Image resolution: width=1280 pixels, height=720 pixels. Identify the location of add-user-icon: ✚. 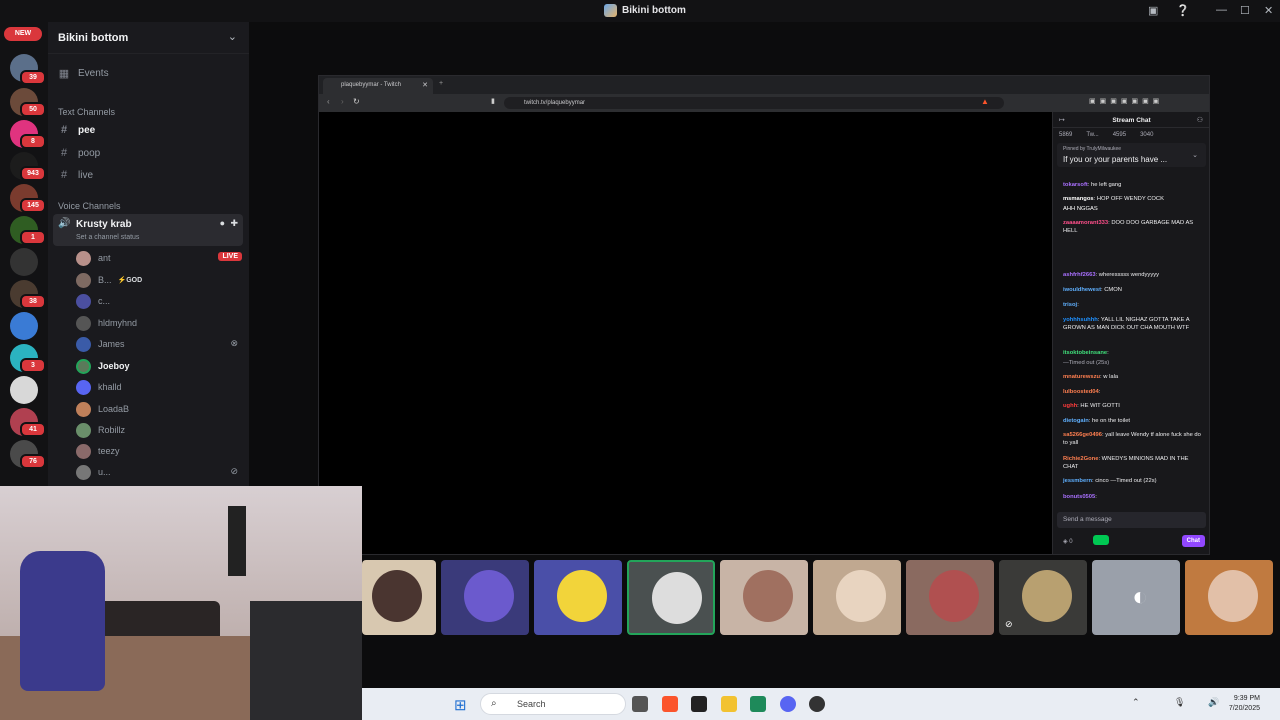
(234, 223).